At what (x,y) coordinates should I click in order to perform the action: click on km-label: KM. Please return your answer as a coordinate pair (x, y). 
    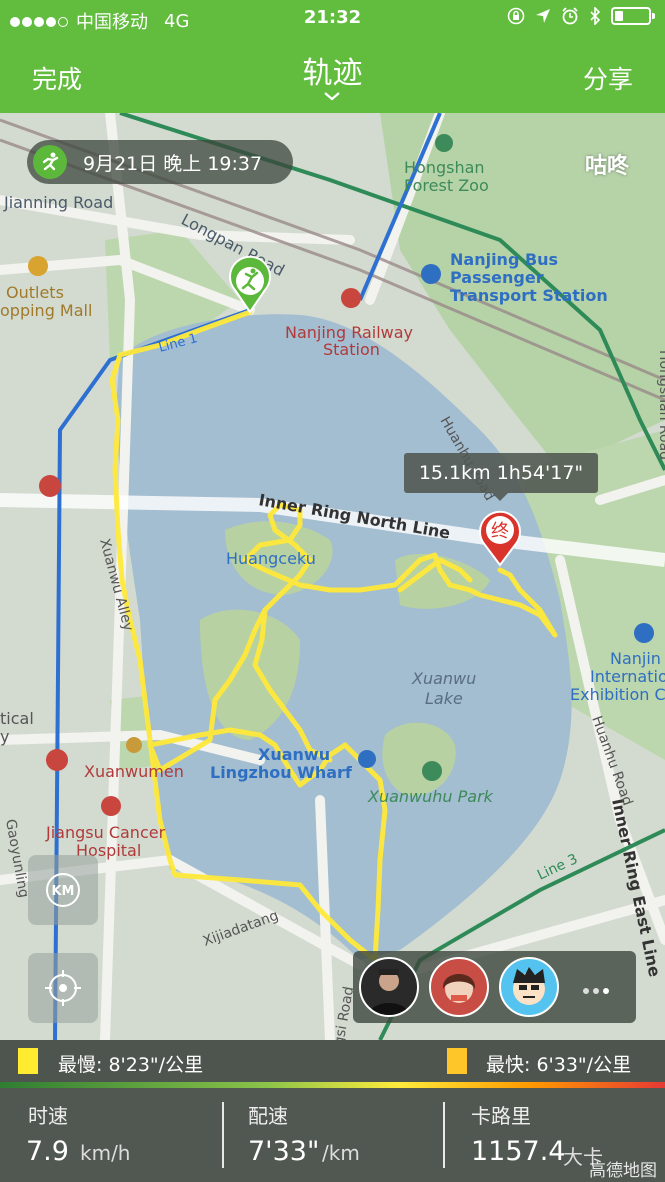
    Looking at the image, I should click on (62, 891).